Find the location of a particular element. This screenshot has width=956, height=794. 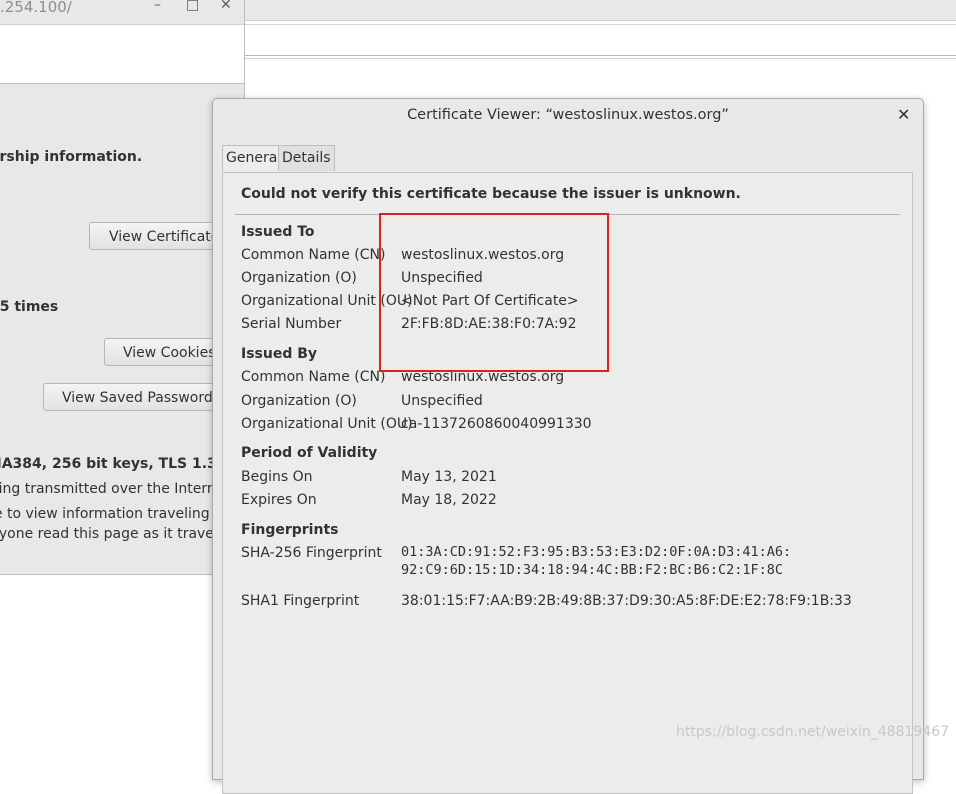

maximize-icon: □ is located at coordinates (192, 6).